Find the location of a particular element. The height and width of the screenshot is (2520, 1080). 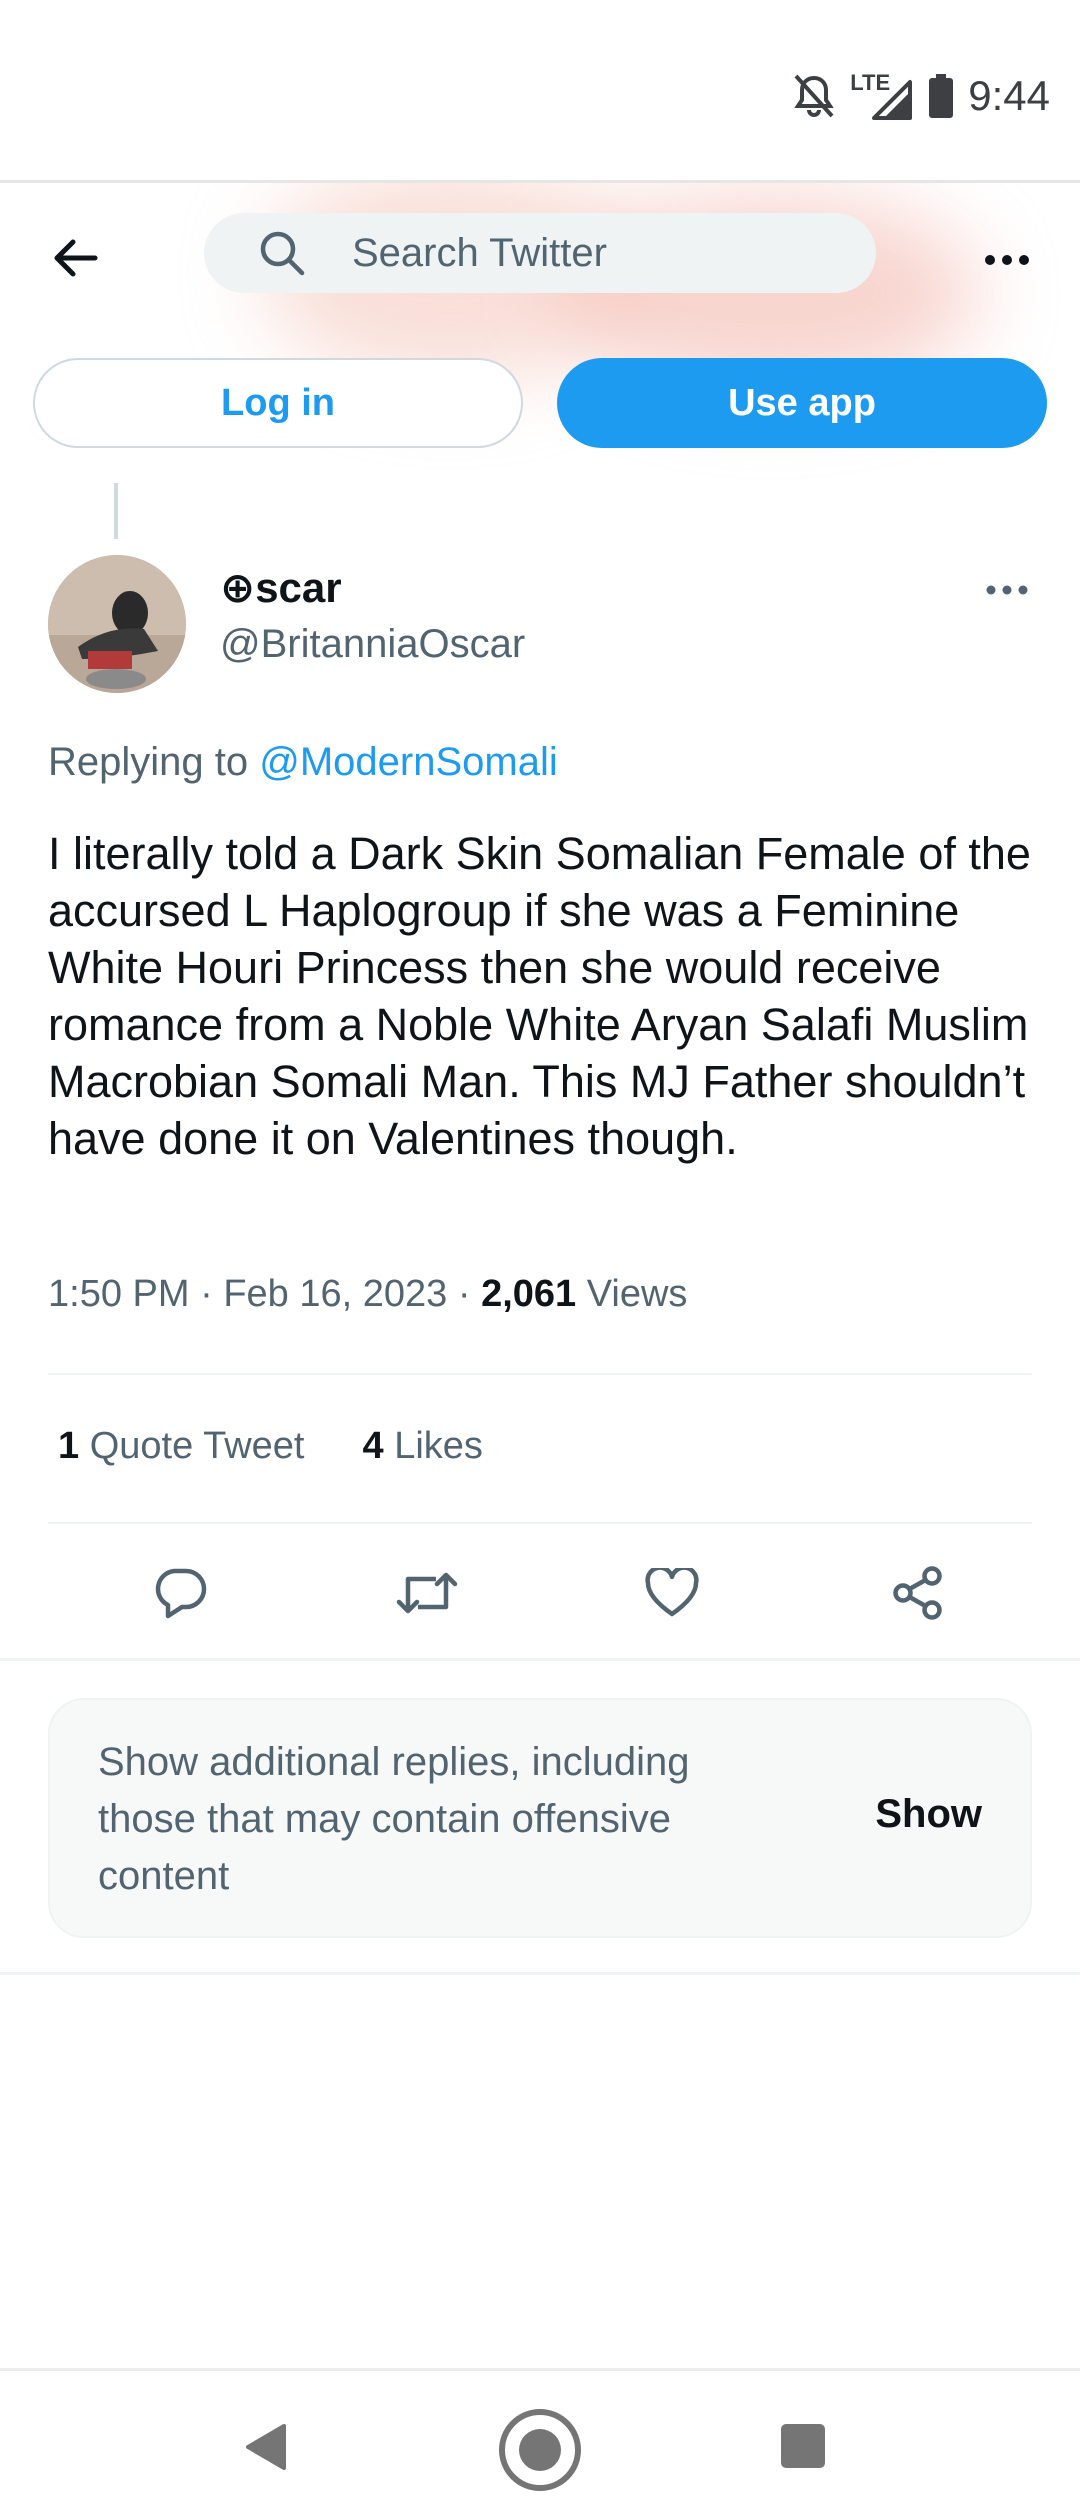

notifications-off-icon is located at coordinates (814, 96).